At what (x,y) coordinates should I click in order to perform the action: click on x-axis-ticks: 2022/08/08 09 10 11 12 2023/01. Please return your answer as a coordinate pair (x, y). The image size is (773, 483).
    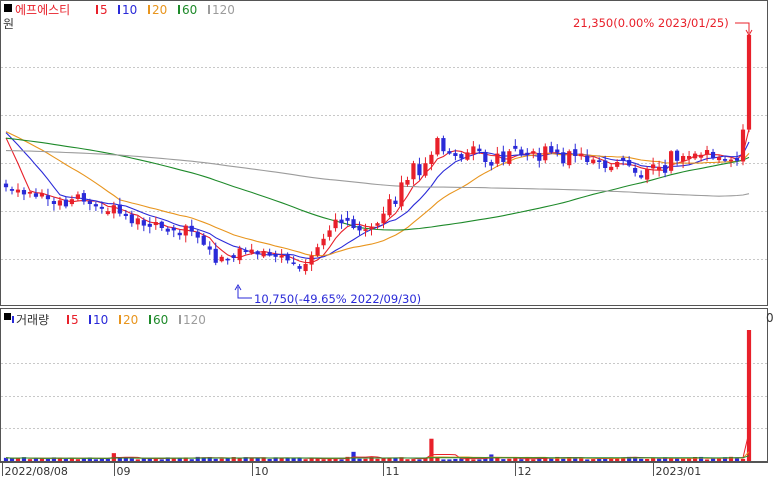
    Looking at the image, I should click on (352, 470).